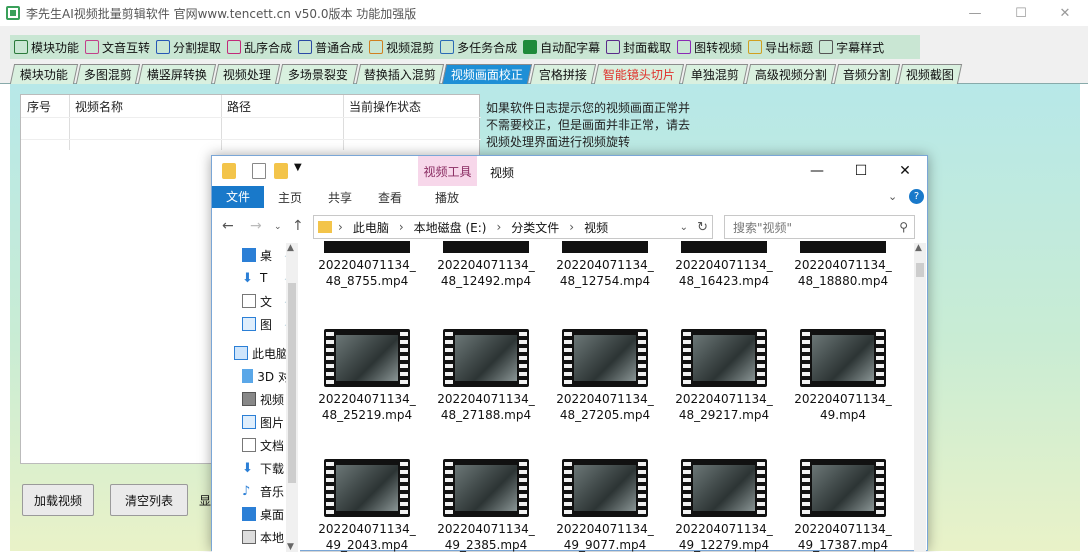  Describe the element at coordinates (238, 197) in the screenshot. I see `ribbon-tab-file: 文件` at that location.